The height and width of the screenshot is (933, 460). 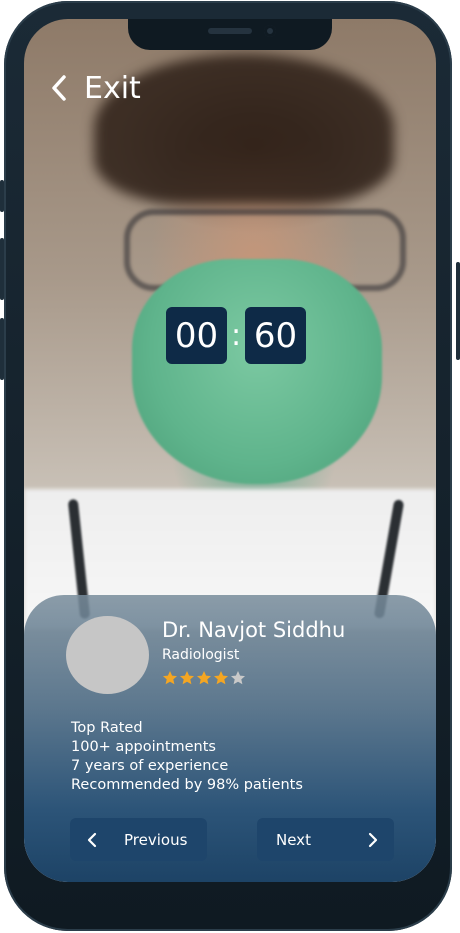 What do you see at coordinates (373, 839) in the screenshot?
I see `chevron-right-icon` at bounding box center [373, 839].